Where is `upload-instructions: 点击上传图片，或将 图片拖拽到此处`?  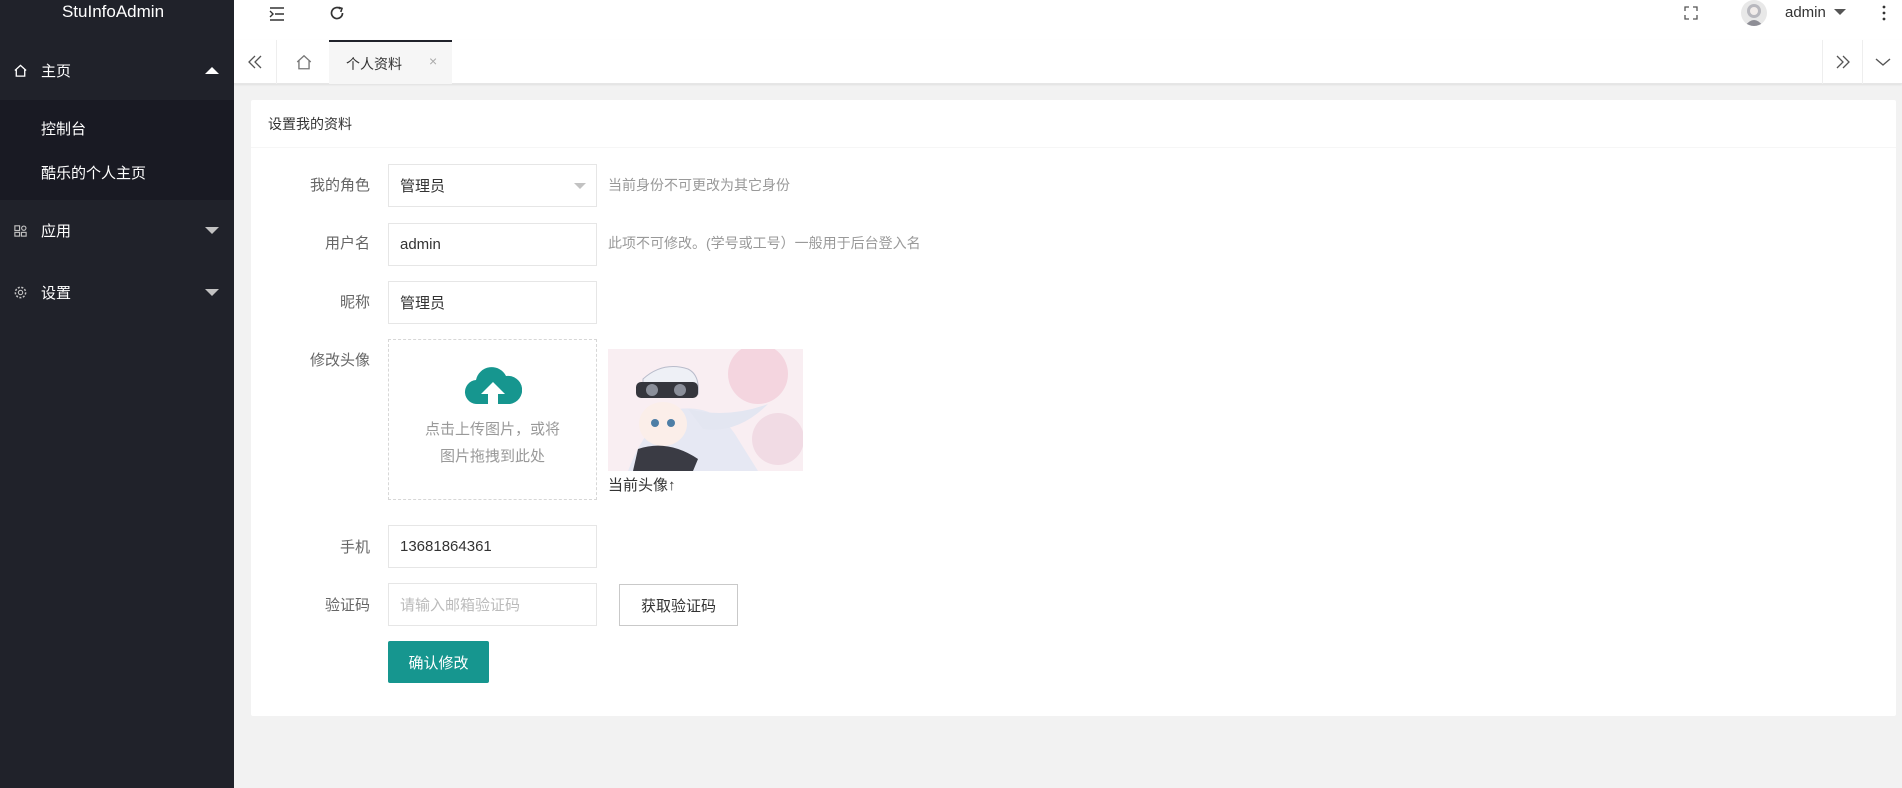 upload-instructions: 点击上传图片，或将 图片拖拽到此处 is located at coordinates (492, 443).